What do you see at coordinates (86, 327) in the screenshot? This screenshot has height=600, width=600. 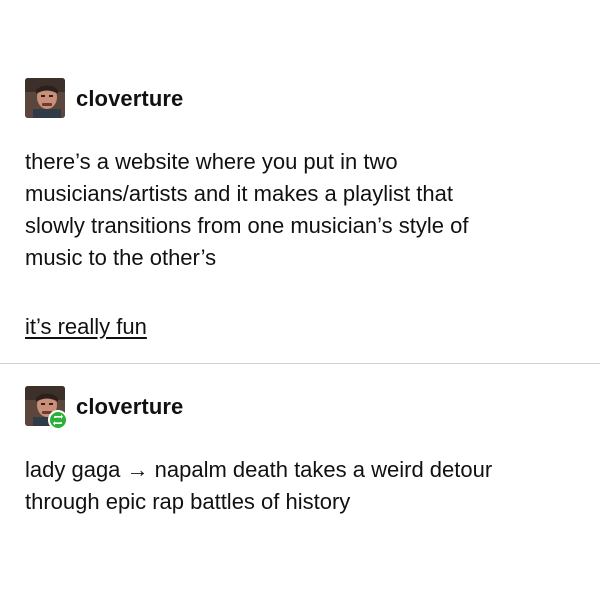 I see `post-link: it’s really fun` at bounding box center [86, 327].